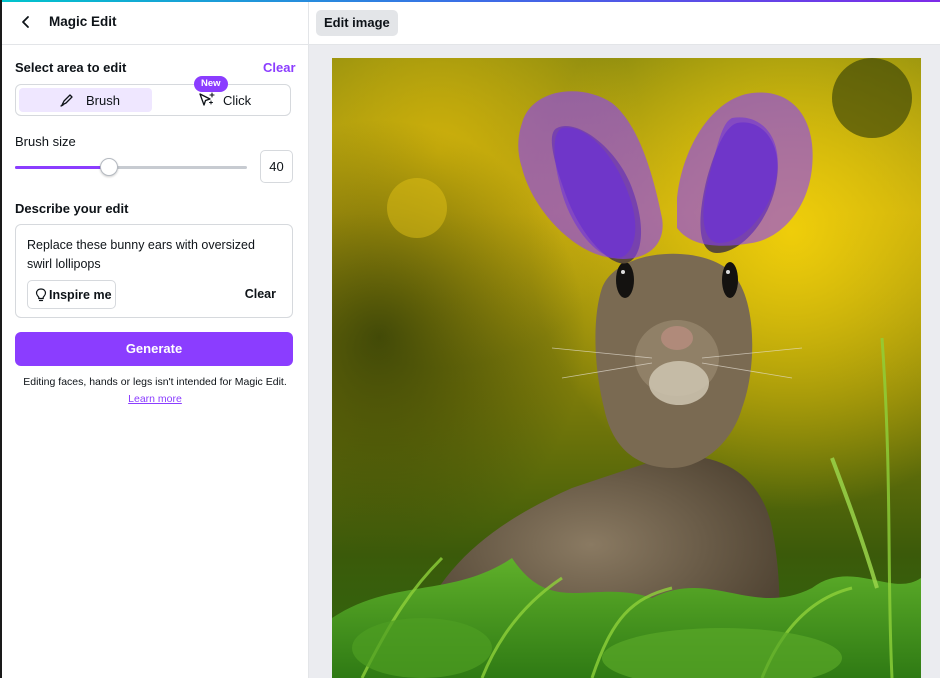  I want to click on learn-more-link: Learn more, so click(155, 399).